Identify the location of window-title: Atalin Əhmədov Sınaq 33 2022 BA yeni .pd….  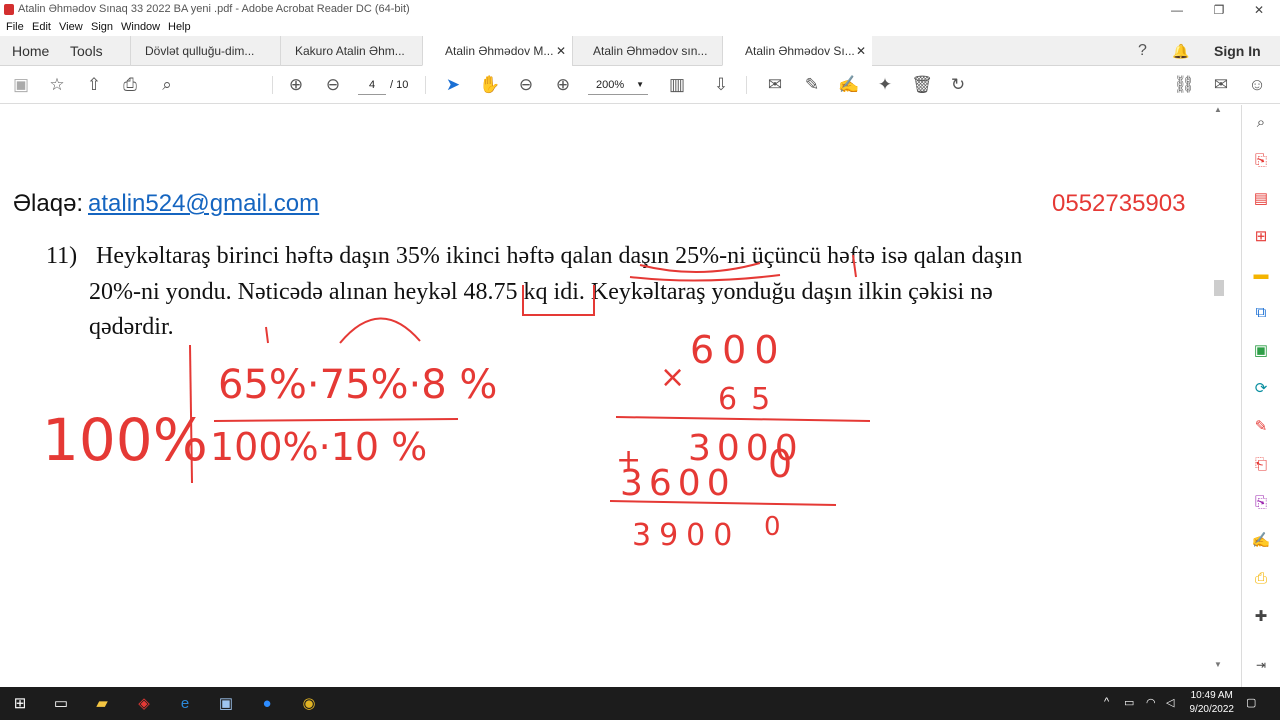
(214, 9).